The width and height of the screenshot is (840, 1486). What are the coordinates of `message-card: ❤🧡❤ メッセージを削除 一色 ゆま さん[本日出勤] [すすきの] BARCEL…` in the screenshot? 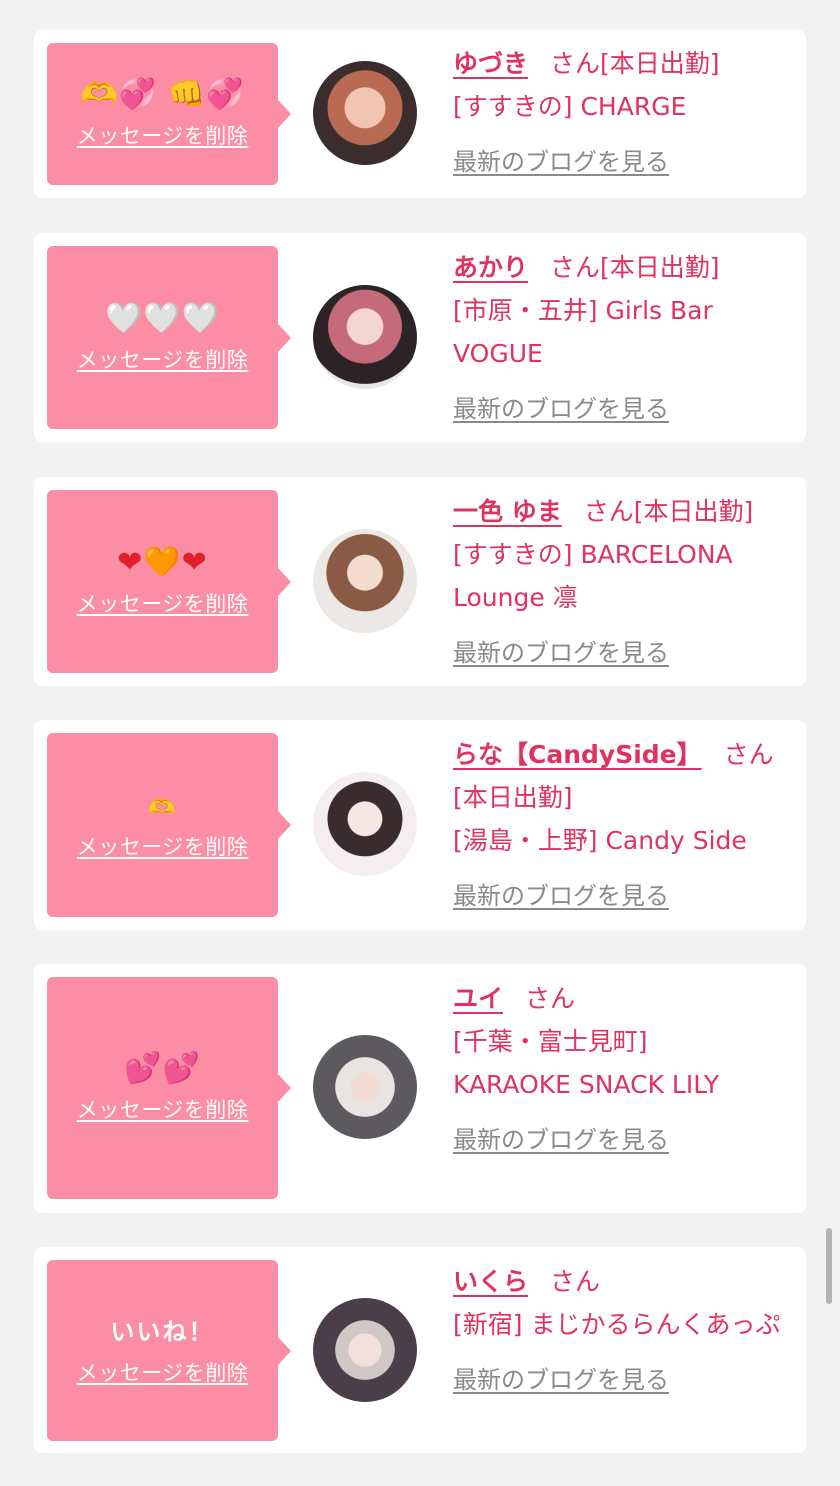 It's located at (420, 581).